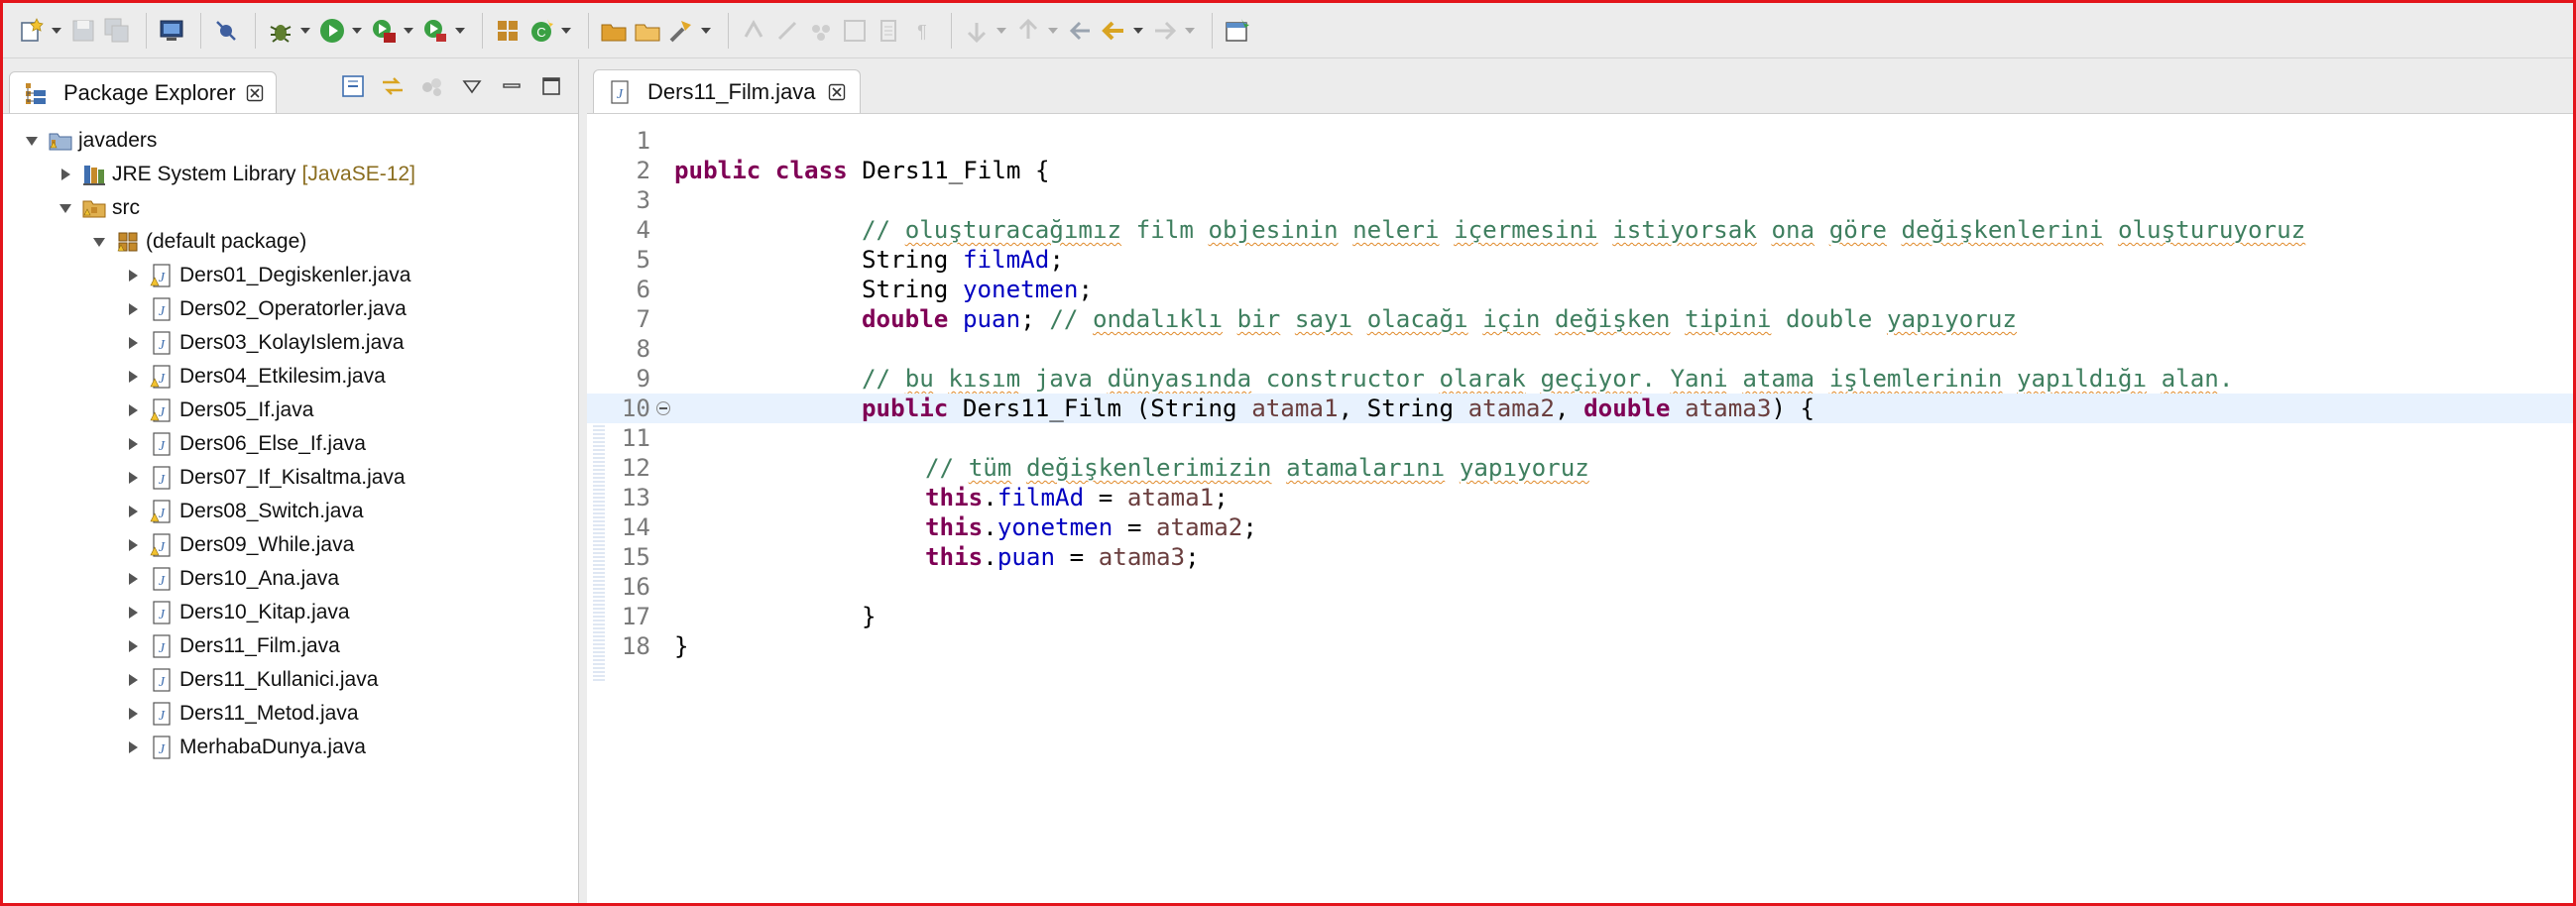 This screenshot has height=906, width=2576. I want to click on toggle-mark-occurrences-icon, so click(753, 31).